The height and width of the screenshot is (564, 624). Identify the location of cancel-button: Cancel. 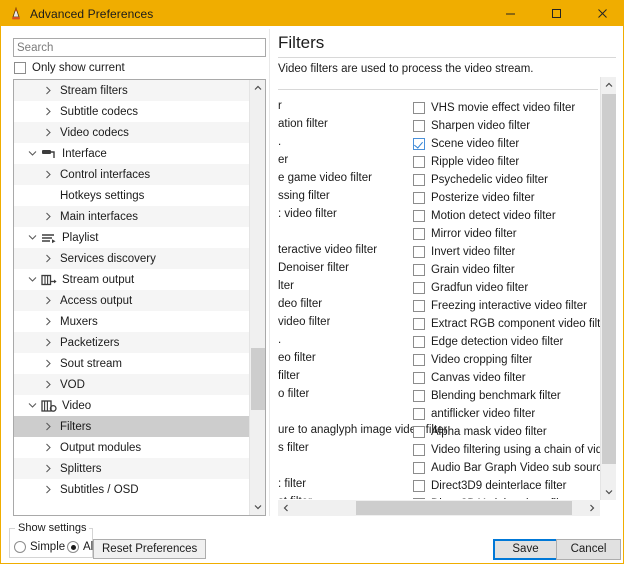
(588, 549).